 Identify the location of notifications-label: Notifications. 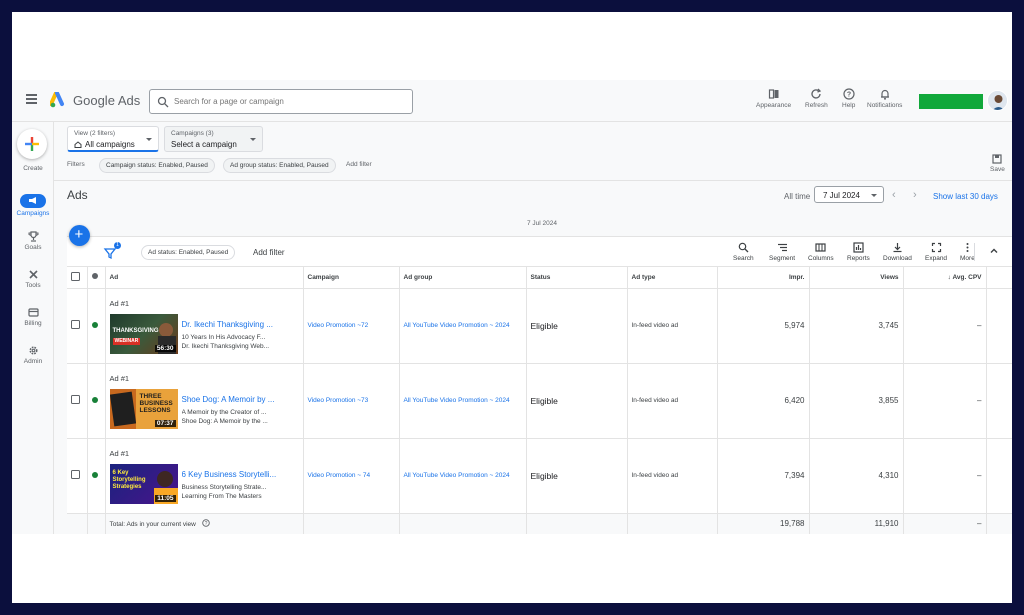
(885, 105).